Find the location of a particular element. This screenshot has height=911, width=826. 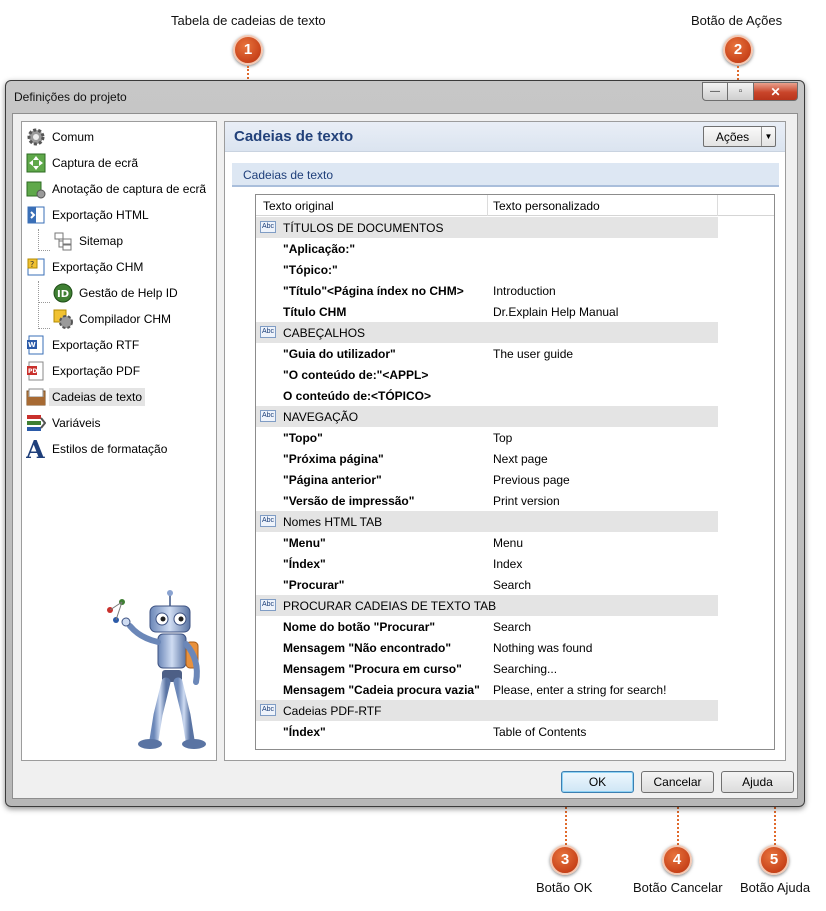

table-row: "Tópico:" is located at coordinates (487, 269).